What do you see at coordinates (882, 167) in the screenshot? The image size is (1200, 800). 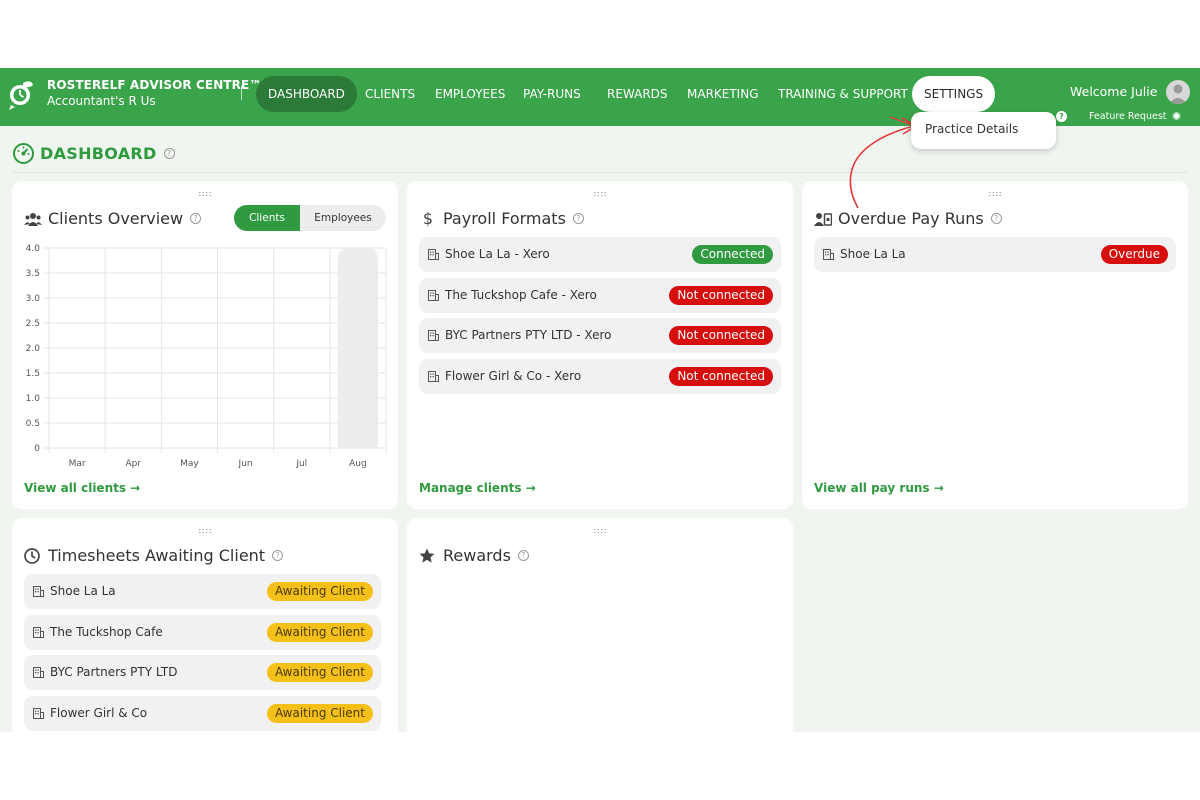 I see `annotation-arrow-curve` at bounding box center [882, 167].